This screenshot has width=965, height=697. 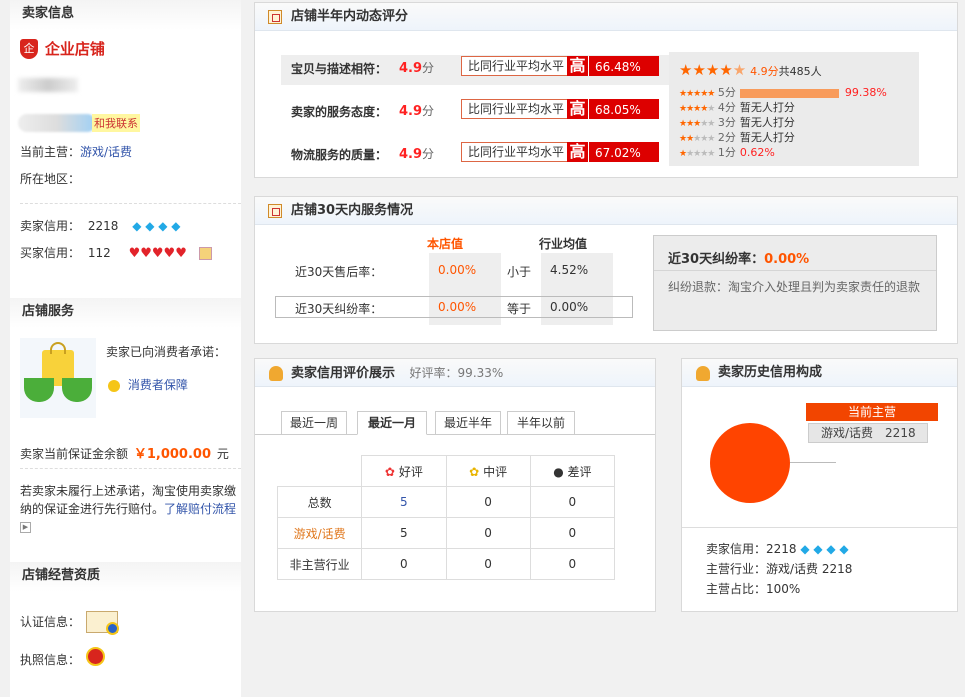 I want to click on dsr-row-label: 卖家的服务态度：, so click(x=339, y=112).